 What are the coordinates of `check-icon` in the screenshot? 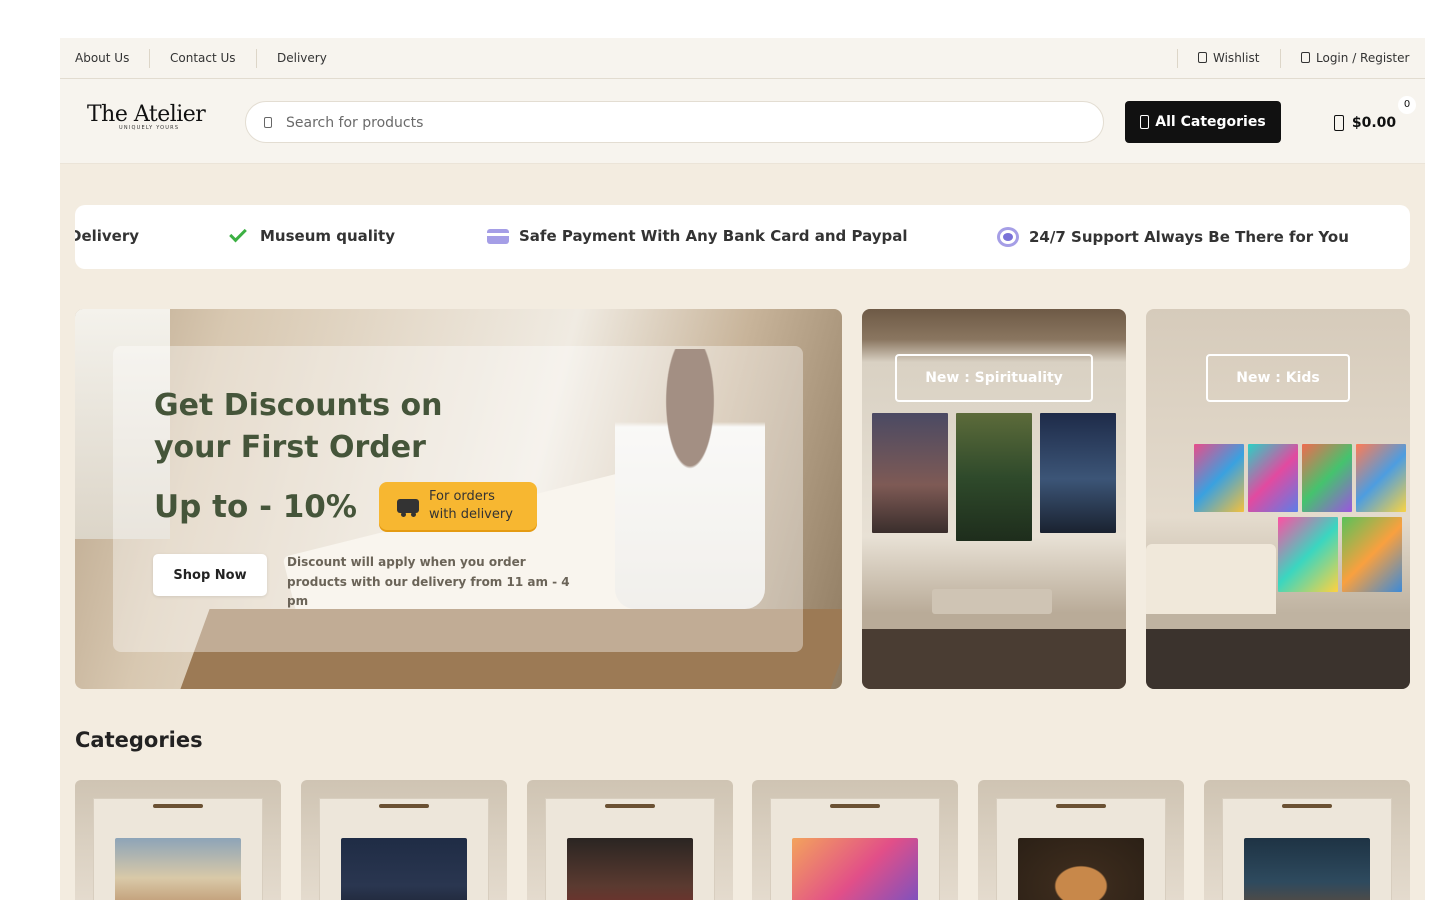 It's located at (238, 233).